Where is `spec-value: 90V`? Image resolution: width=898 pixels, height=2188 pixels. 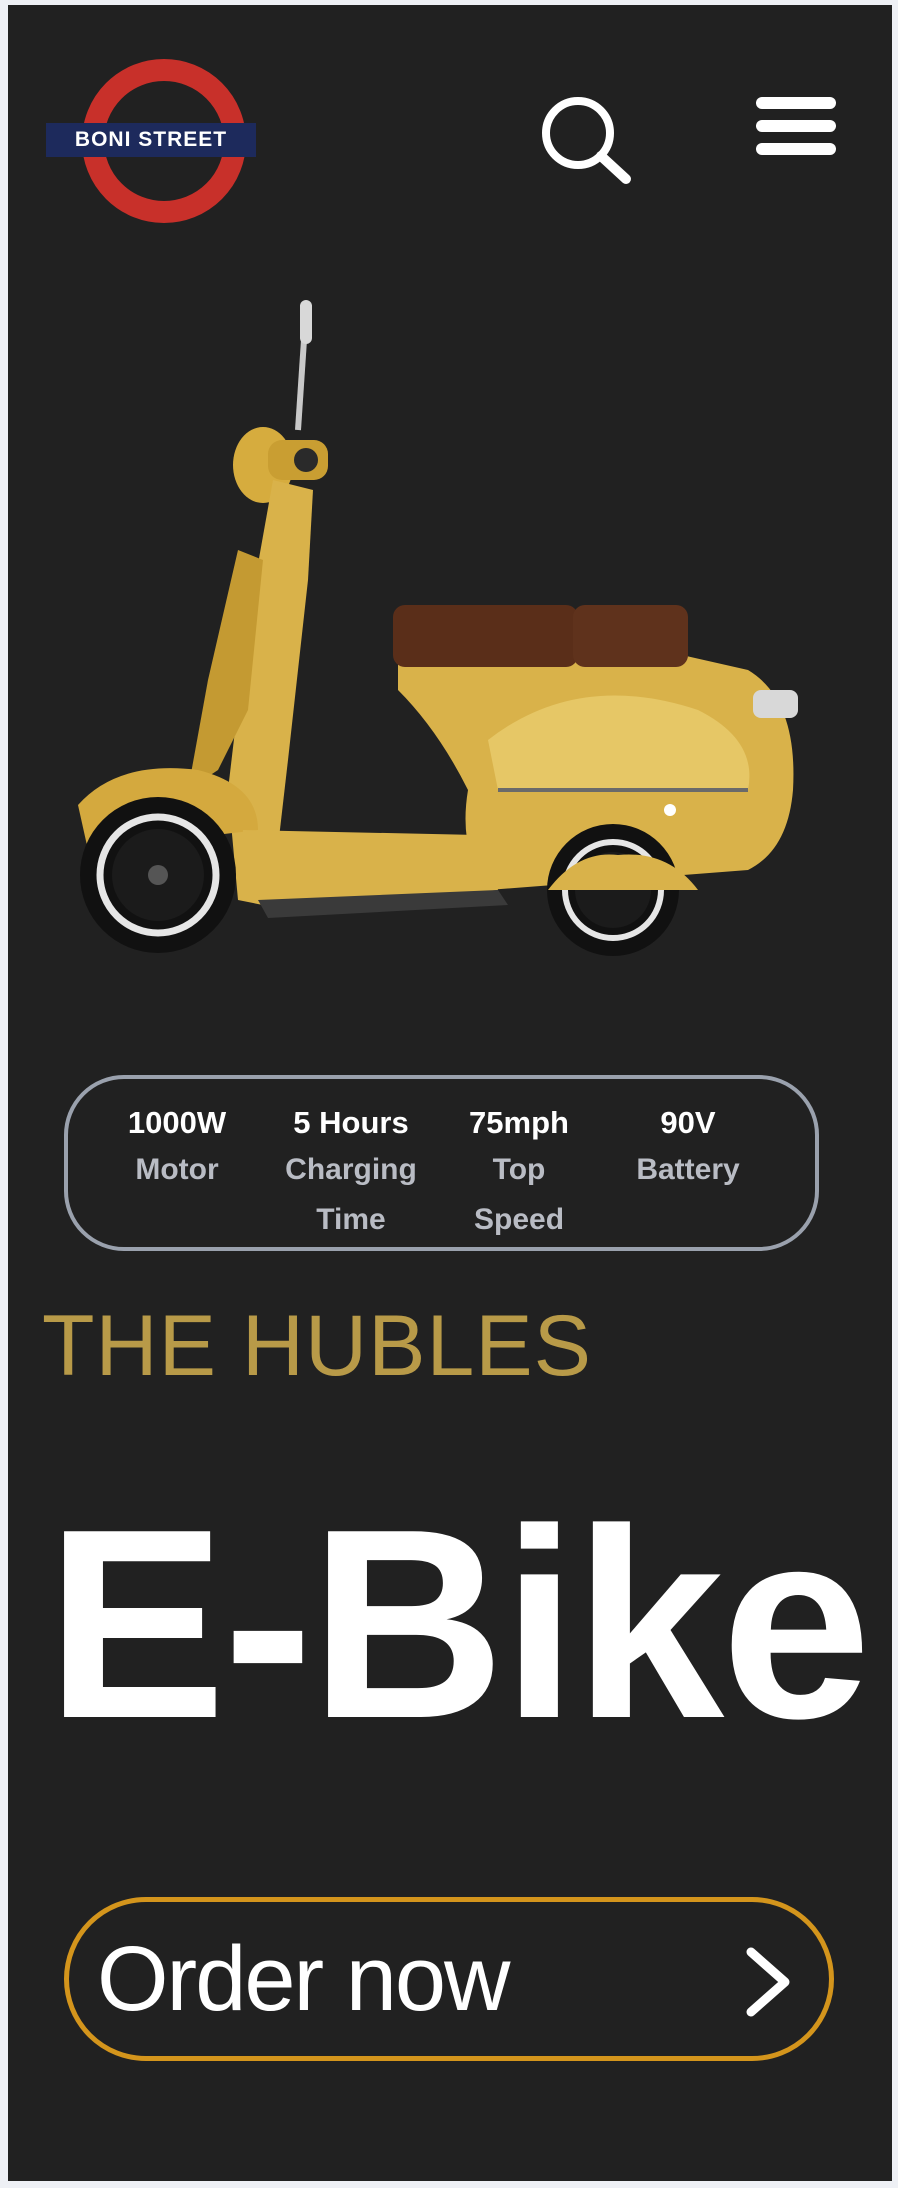 spec-value: 90V is located at coordinates (688, 1122).